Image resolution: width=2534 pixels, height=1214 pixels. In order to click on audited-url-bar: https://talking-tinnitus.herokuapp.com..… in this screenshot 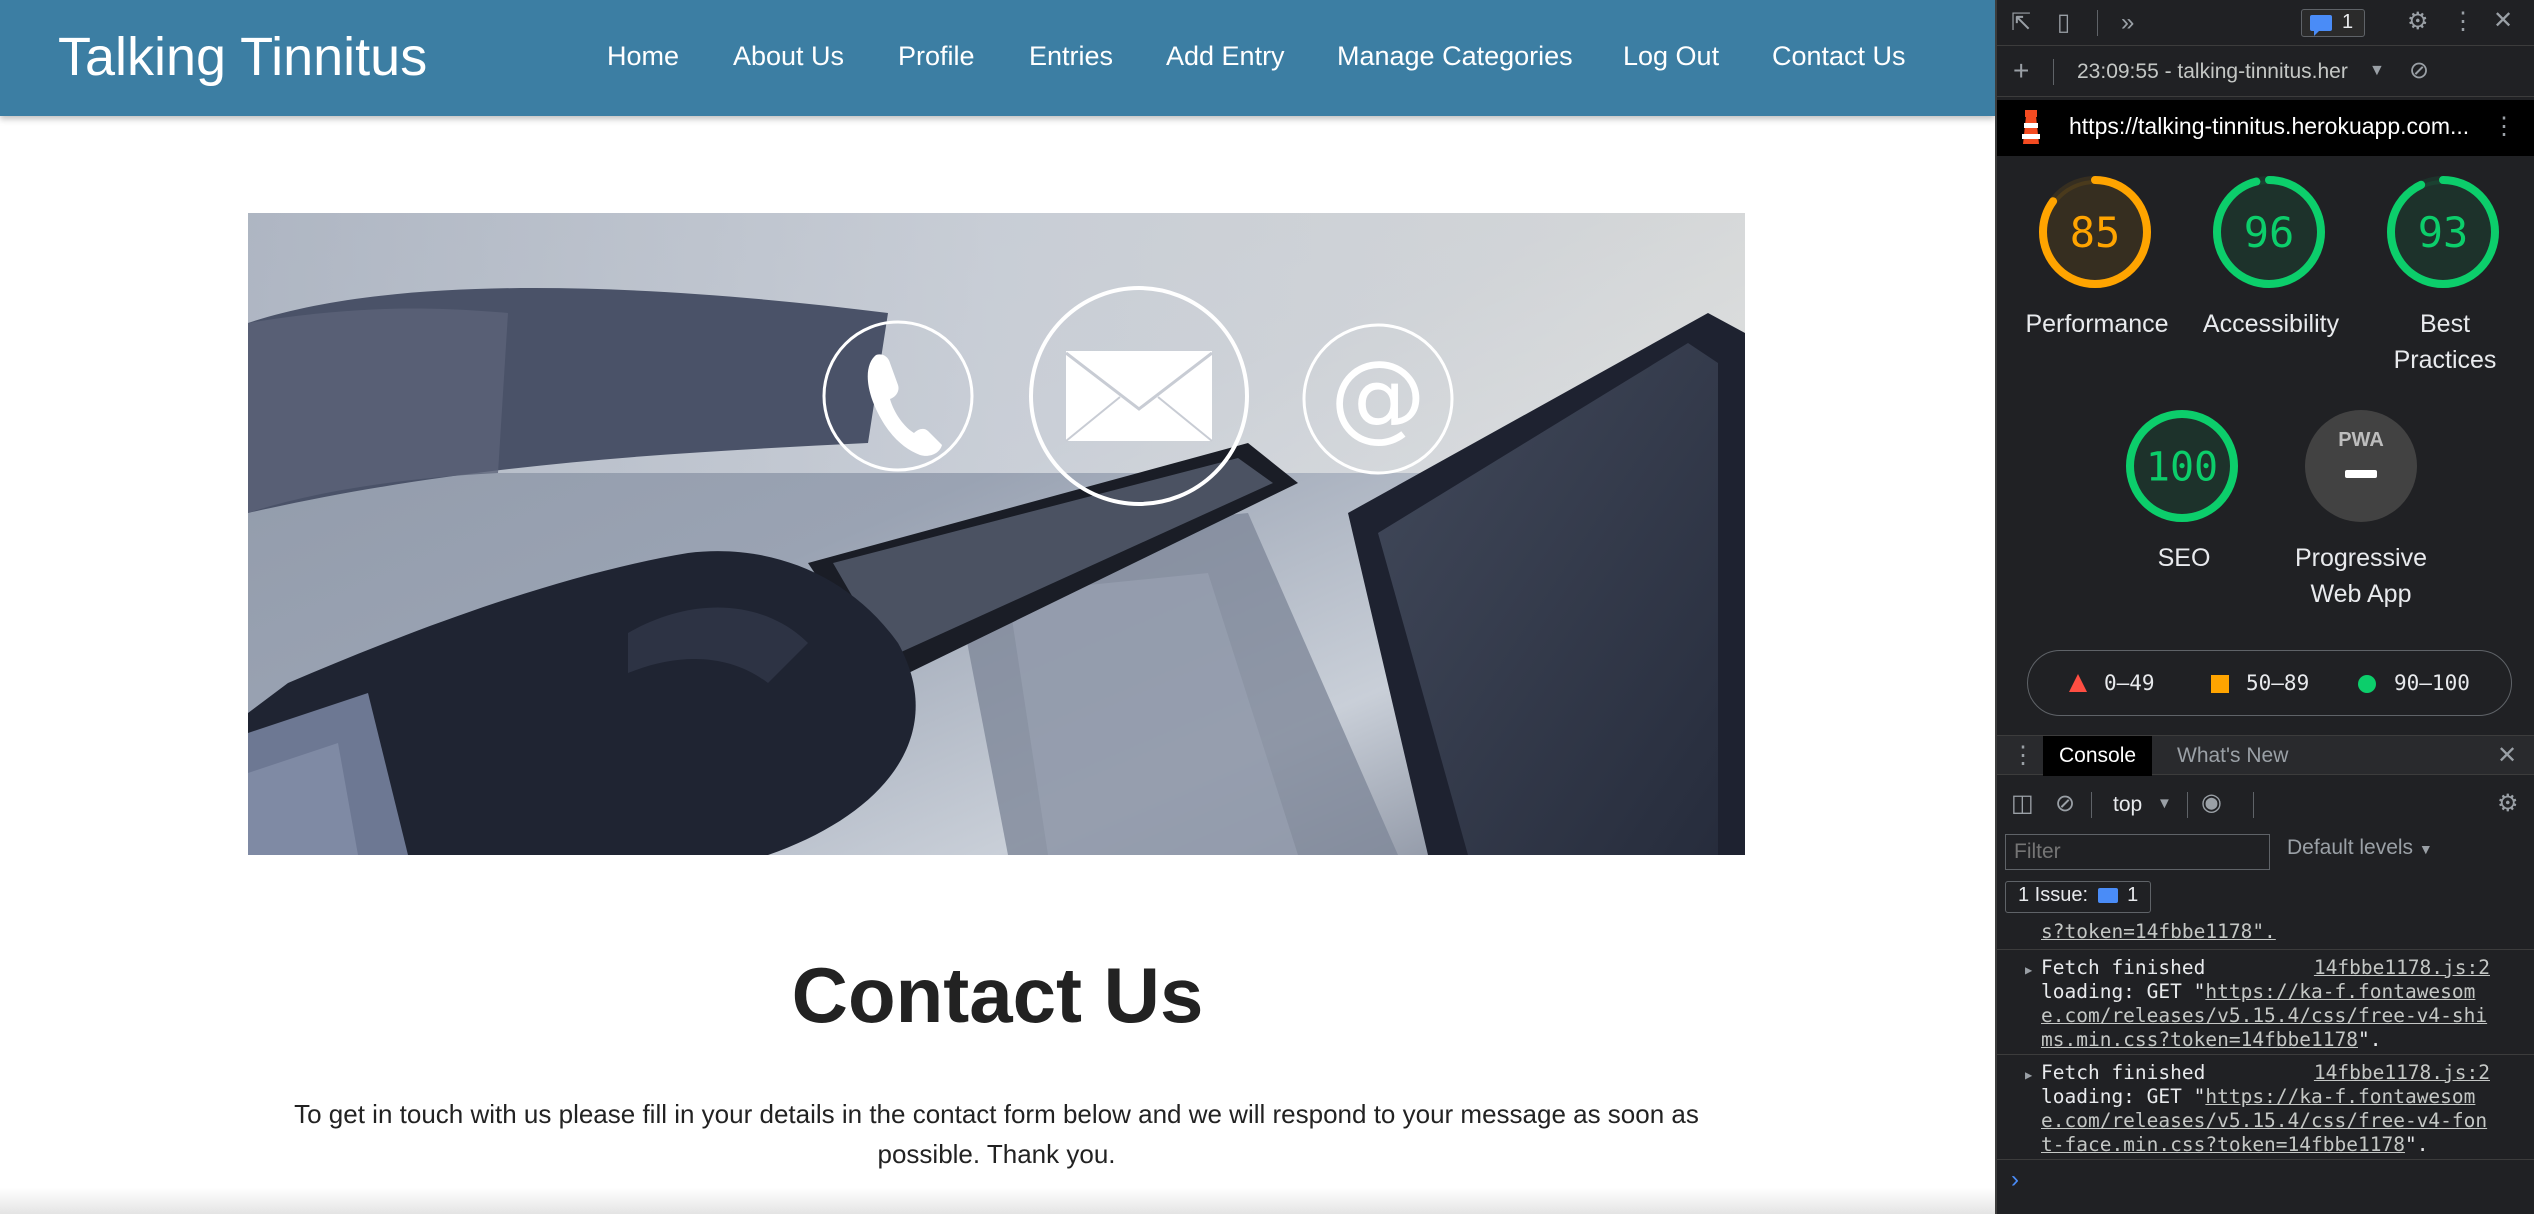, I will do `click(2265, 128)`.